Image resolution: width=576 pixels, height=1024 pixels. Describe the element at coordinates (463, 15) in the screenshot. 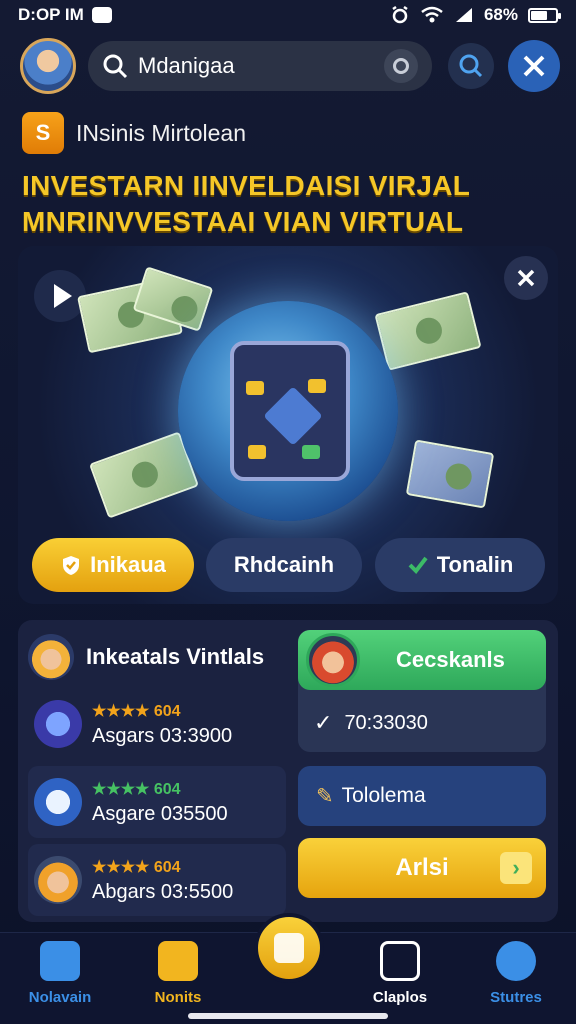

I see `signal-icon` at that location.